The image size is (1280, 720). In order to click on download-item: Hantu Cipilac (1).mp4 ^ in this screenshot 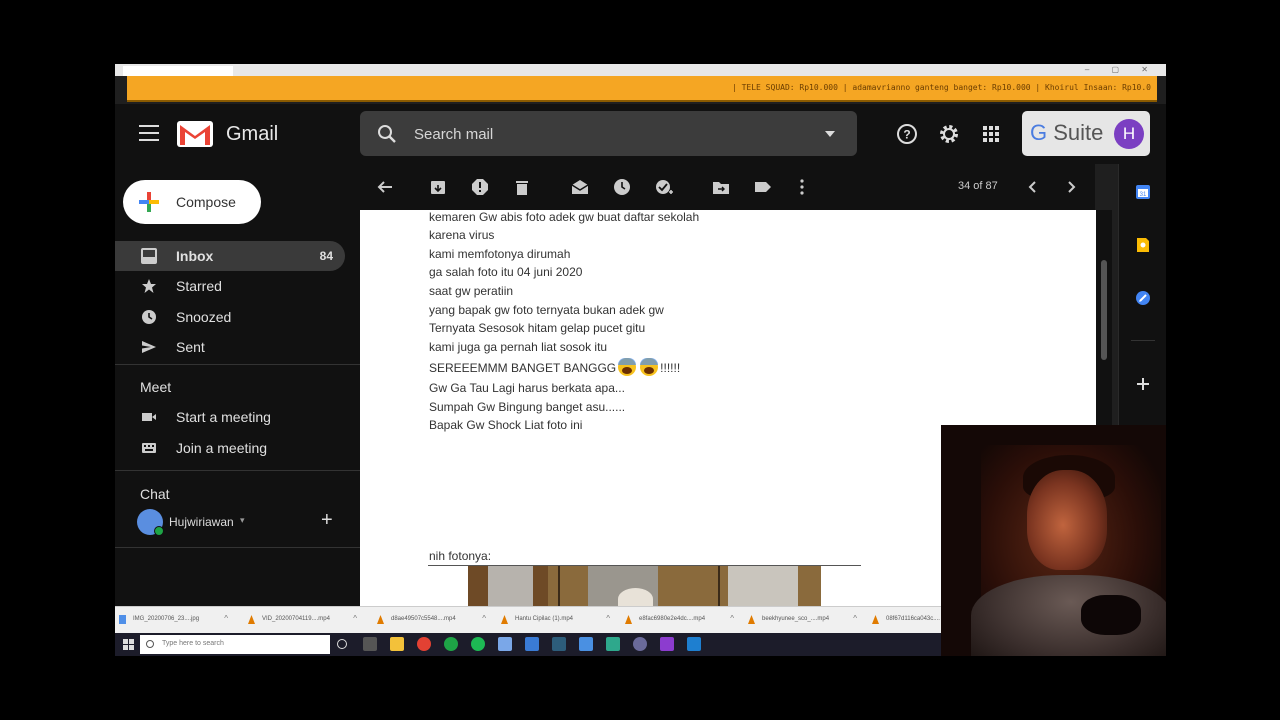, I will do `click(558, 620)`.